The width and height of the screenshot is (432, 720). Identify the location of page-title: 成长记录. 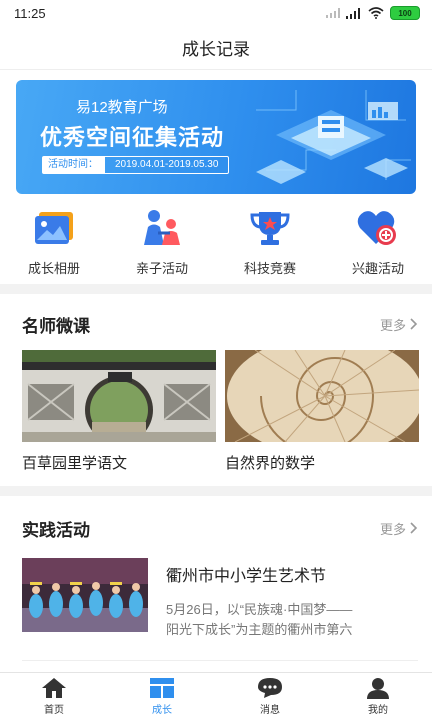
(216, 49).